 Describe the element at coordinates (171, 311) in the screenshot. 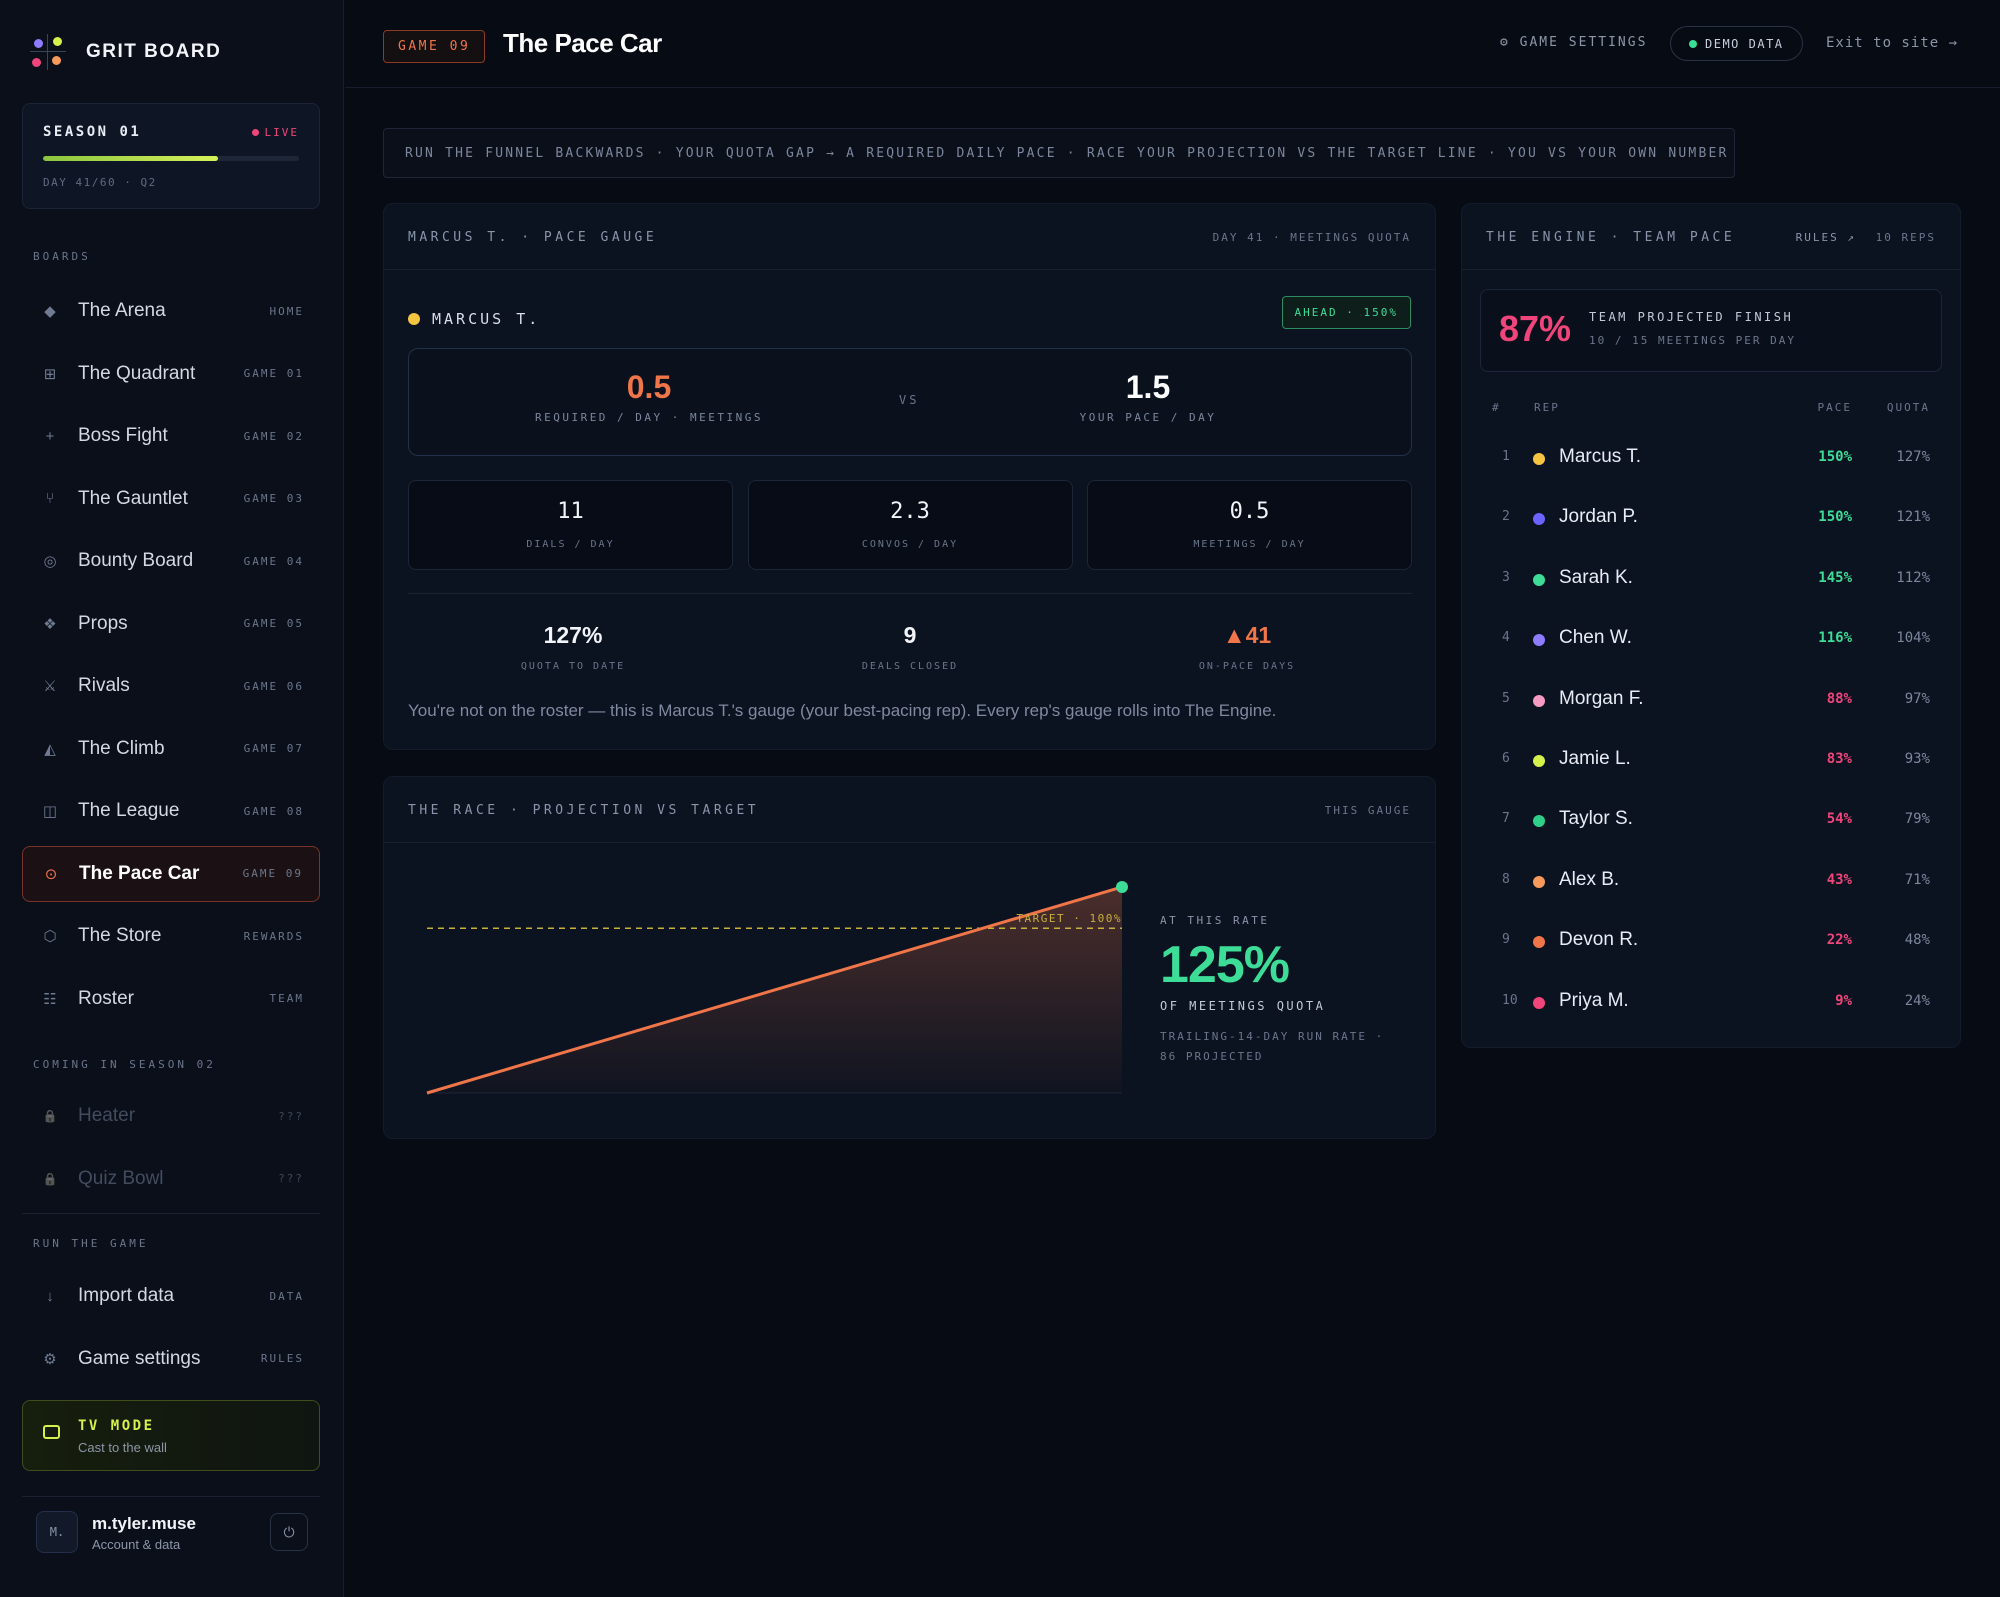

I see `sidebar-item: ◆ The Arena HOME` at that location.